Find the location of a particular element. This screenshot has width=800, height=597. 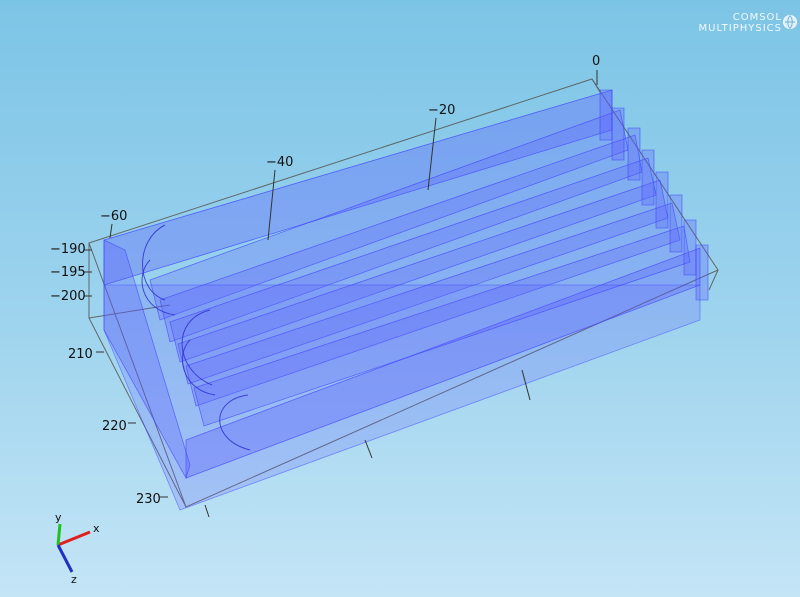

triad-z-axis is located at coordinates (65, 558).